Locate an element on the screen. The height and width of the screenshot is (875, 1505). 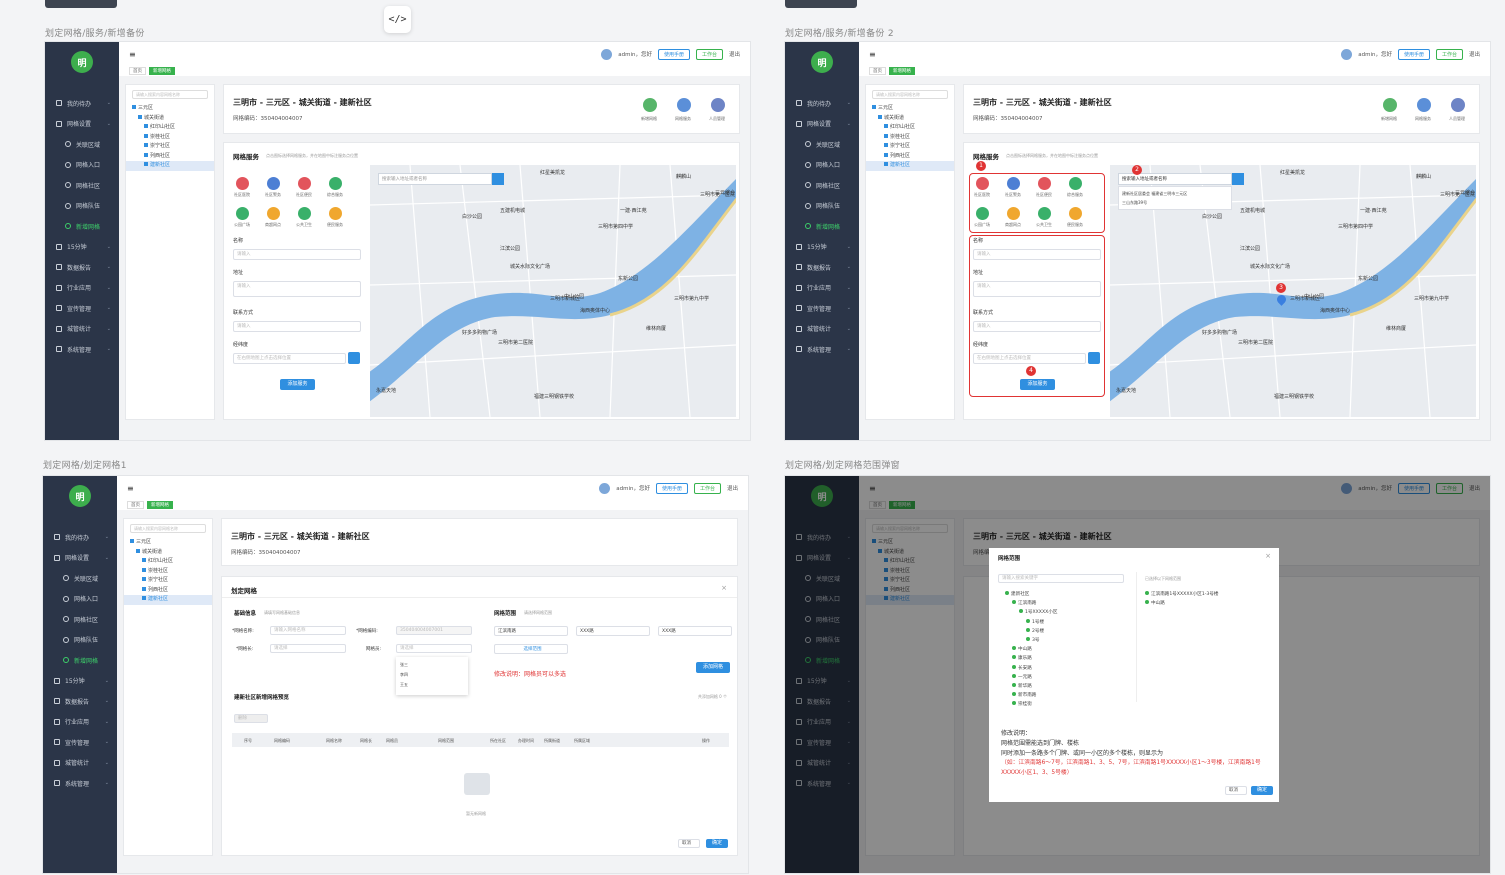
grid-name-input: 请输入网格名称 is located at coordinates (308, 630).